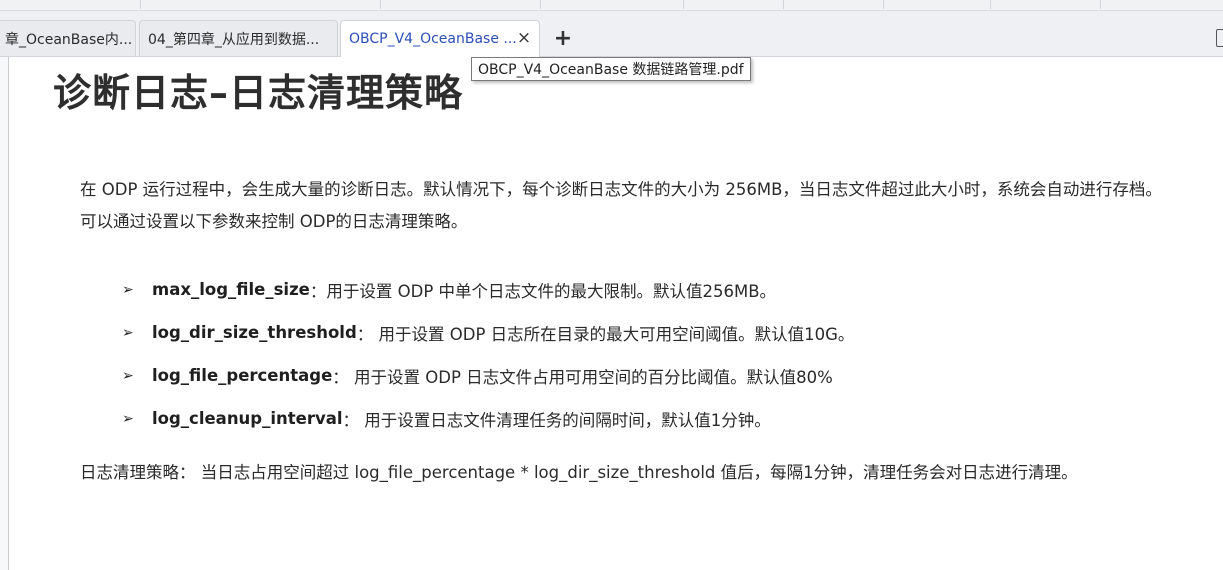  What do you see at coordinates (524, 38) in the screenshot?
I see `close-icon: ×` at bounding box center [524, 38].